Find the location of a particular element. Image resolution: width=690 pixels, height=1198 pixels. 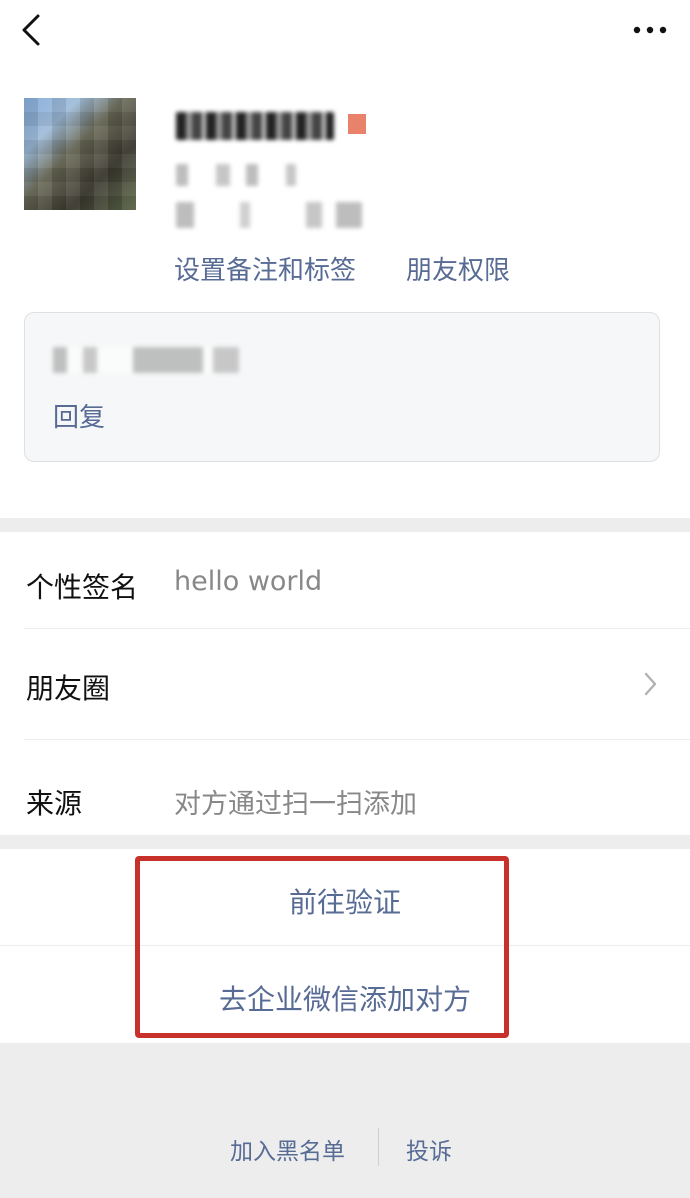

source-label: 来源 is located at coordinates (54, 803).